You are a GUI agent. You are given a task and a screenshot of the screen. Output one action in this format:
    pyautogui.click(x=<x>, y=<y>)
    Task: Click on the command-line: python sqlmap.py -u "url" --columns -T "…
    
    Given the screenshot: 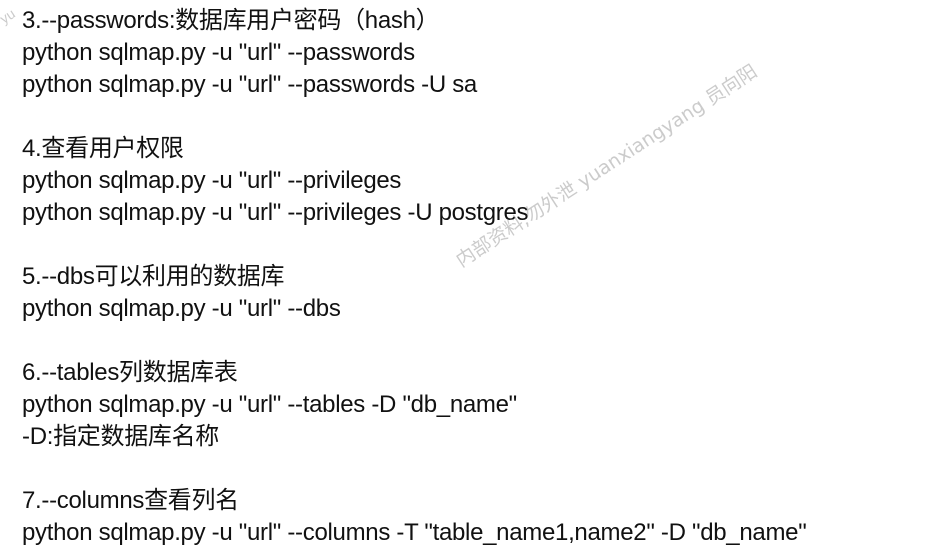 What is the action you would take?
    pyautogui.click(x=414, y=532)
    